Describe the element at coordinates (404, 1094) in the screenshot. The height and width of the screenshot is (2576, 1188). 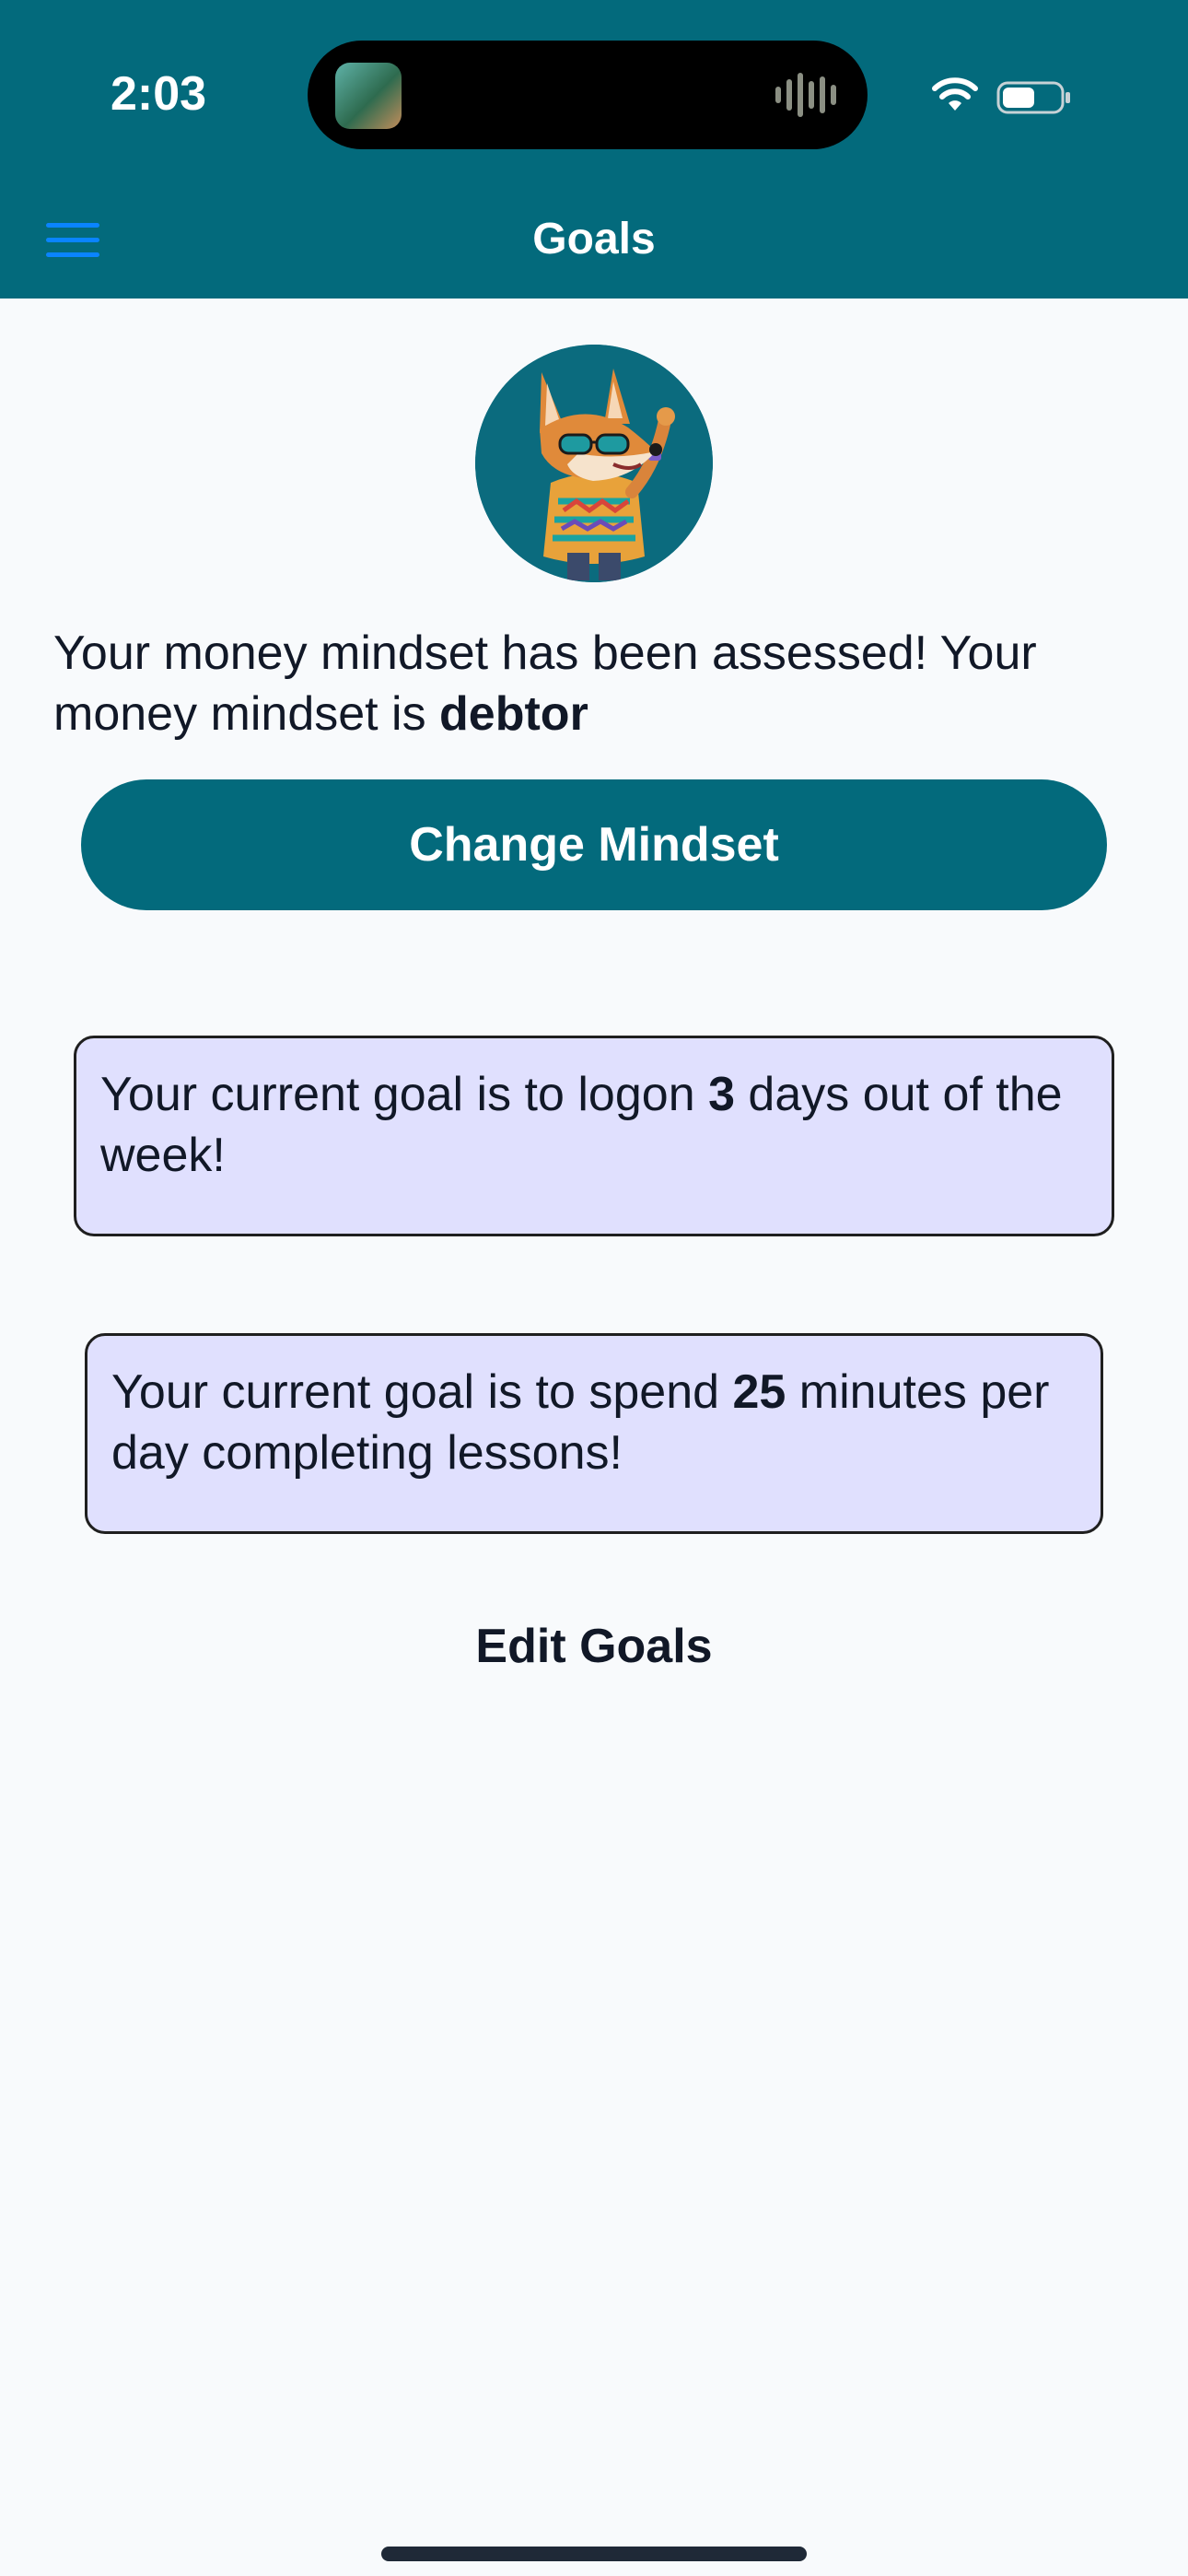
I see `logon-goal-prefix: Your current goal is to logon` at that location.